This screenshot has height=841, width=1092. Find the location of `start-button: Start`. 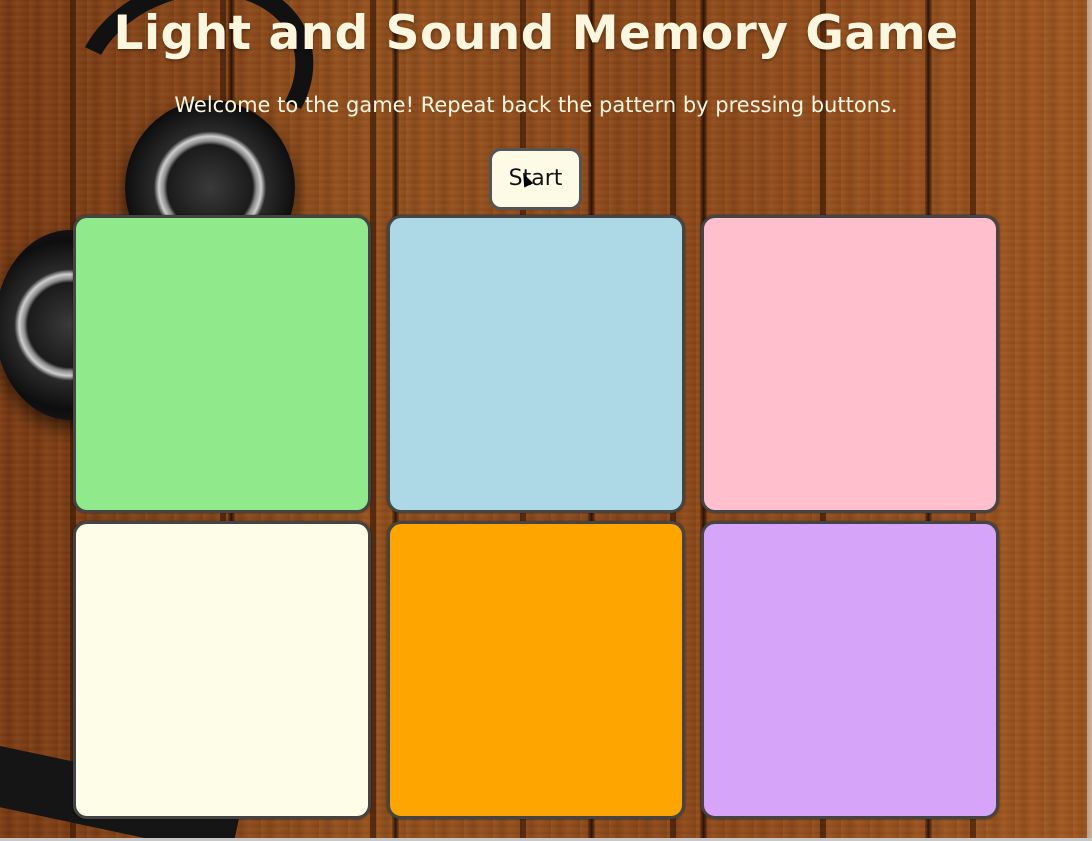

start-button: Start is located at coordinates (535, 179).